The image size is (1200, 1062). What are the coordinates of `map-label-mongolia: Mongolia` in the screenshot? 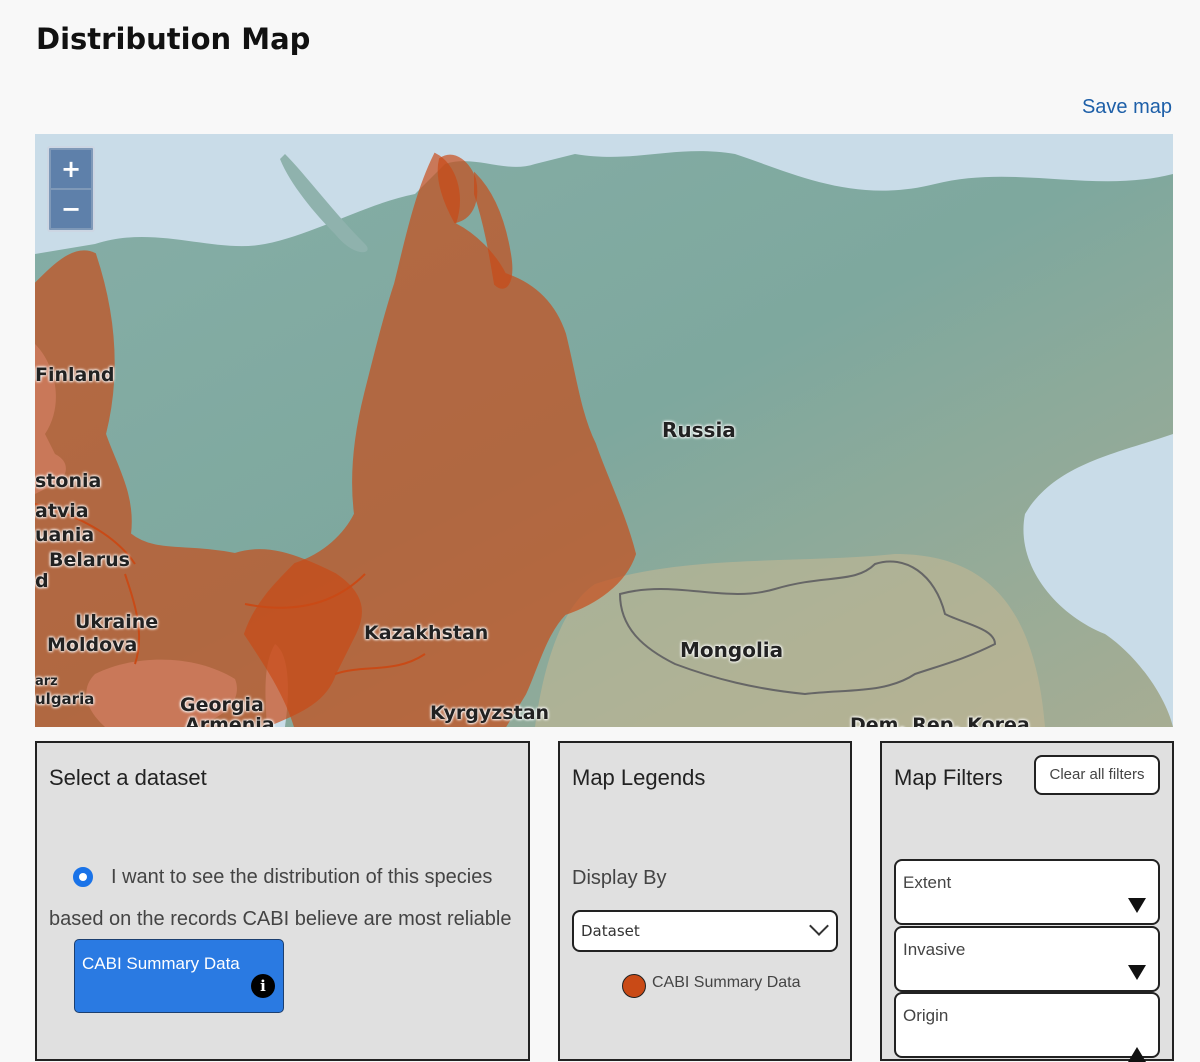 It's located at (732, 650).